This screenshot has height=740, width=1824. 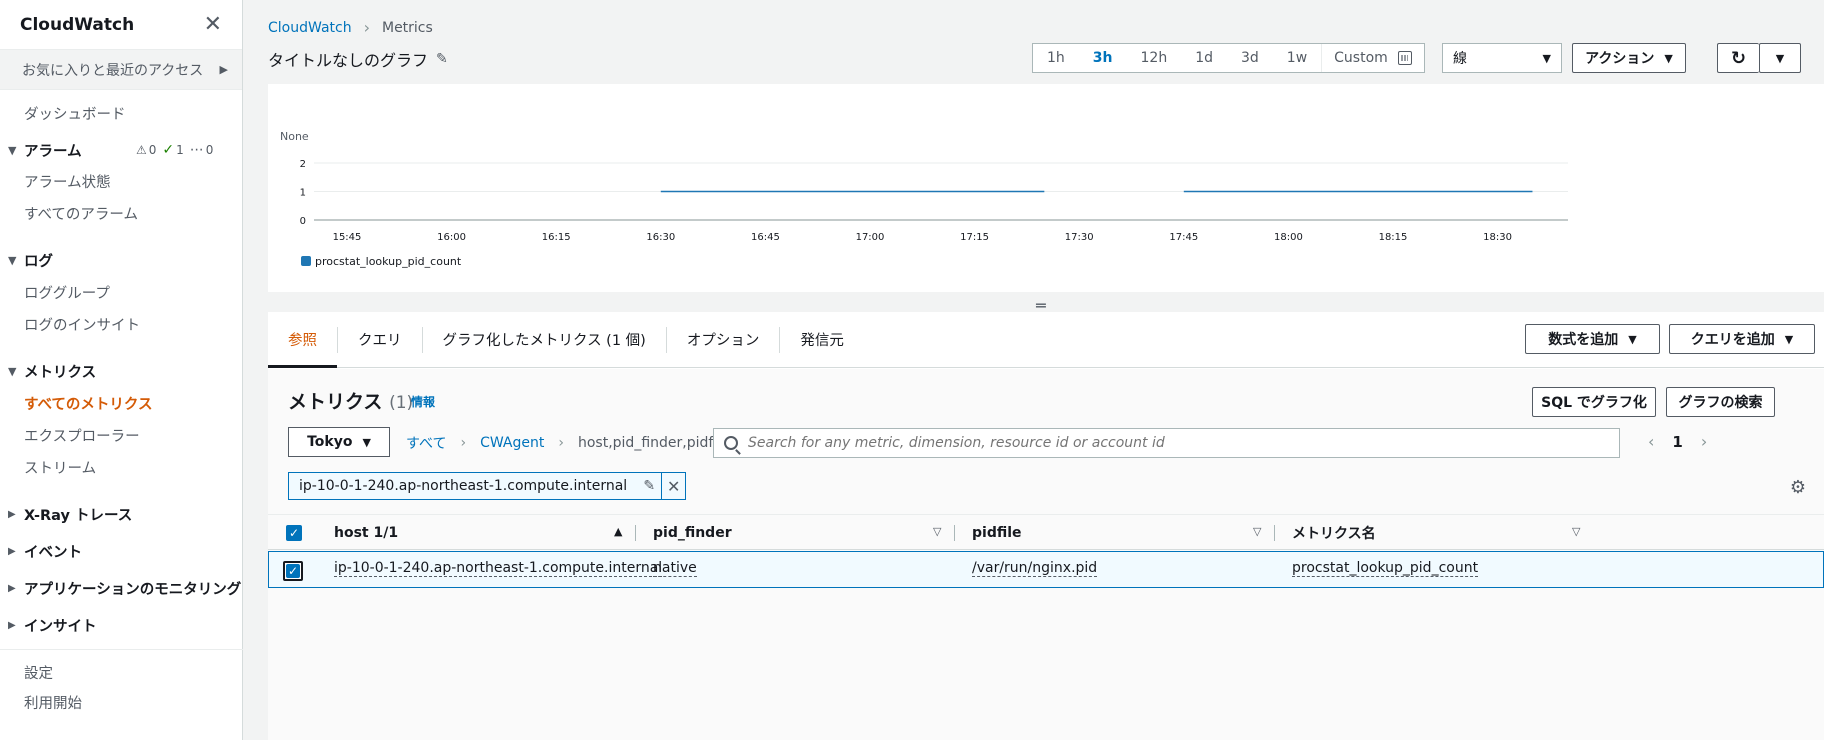 What do you see at coordinates (1250, 58) in the screenshot?
I see `time-range-3d: 3d` at bounding box center [1250, 58].